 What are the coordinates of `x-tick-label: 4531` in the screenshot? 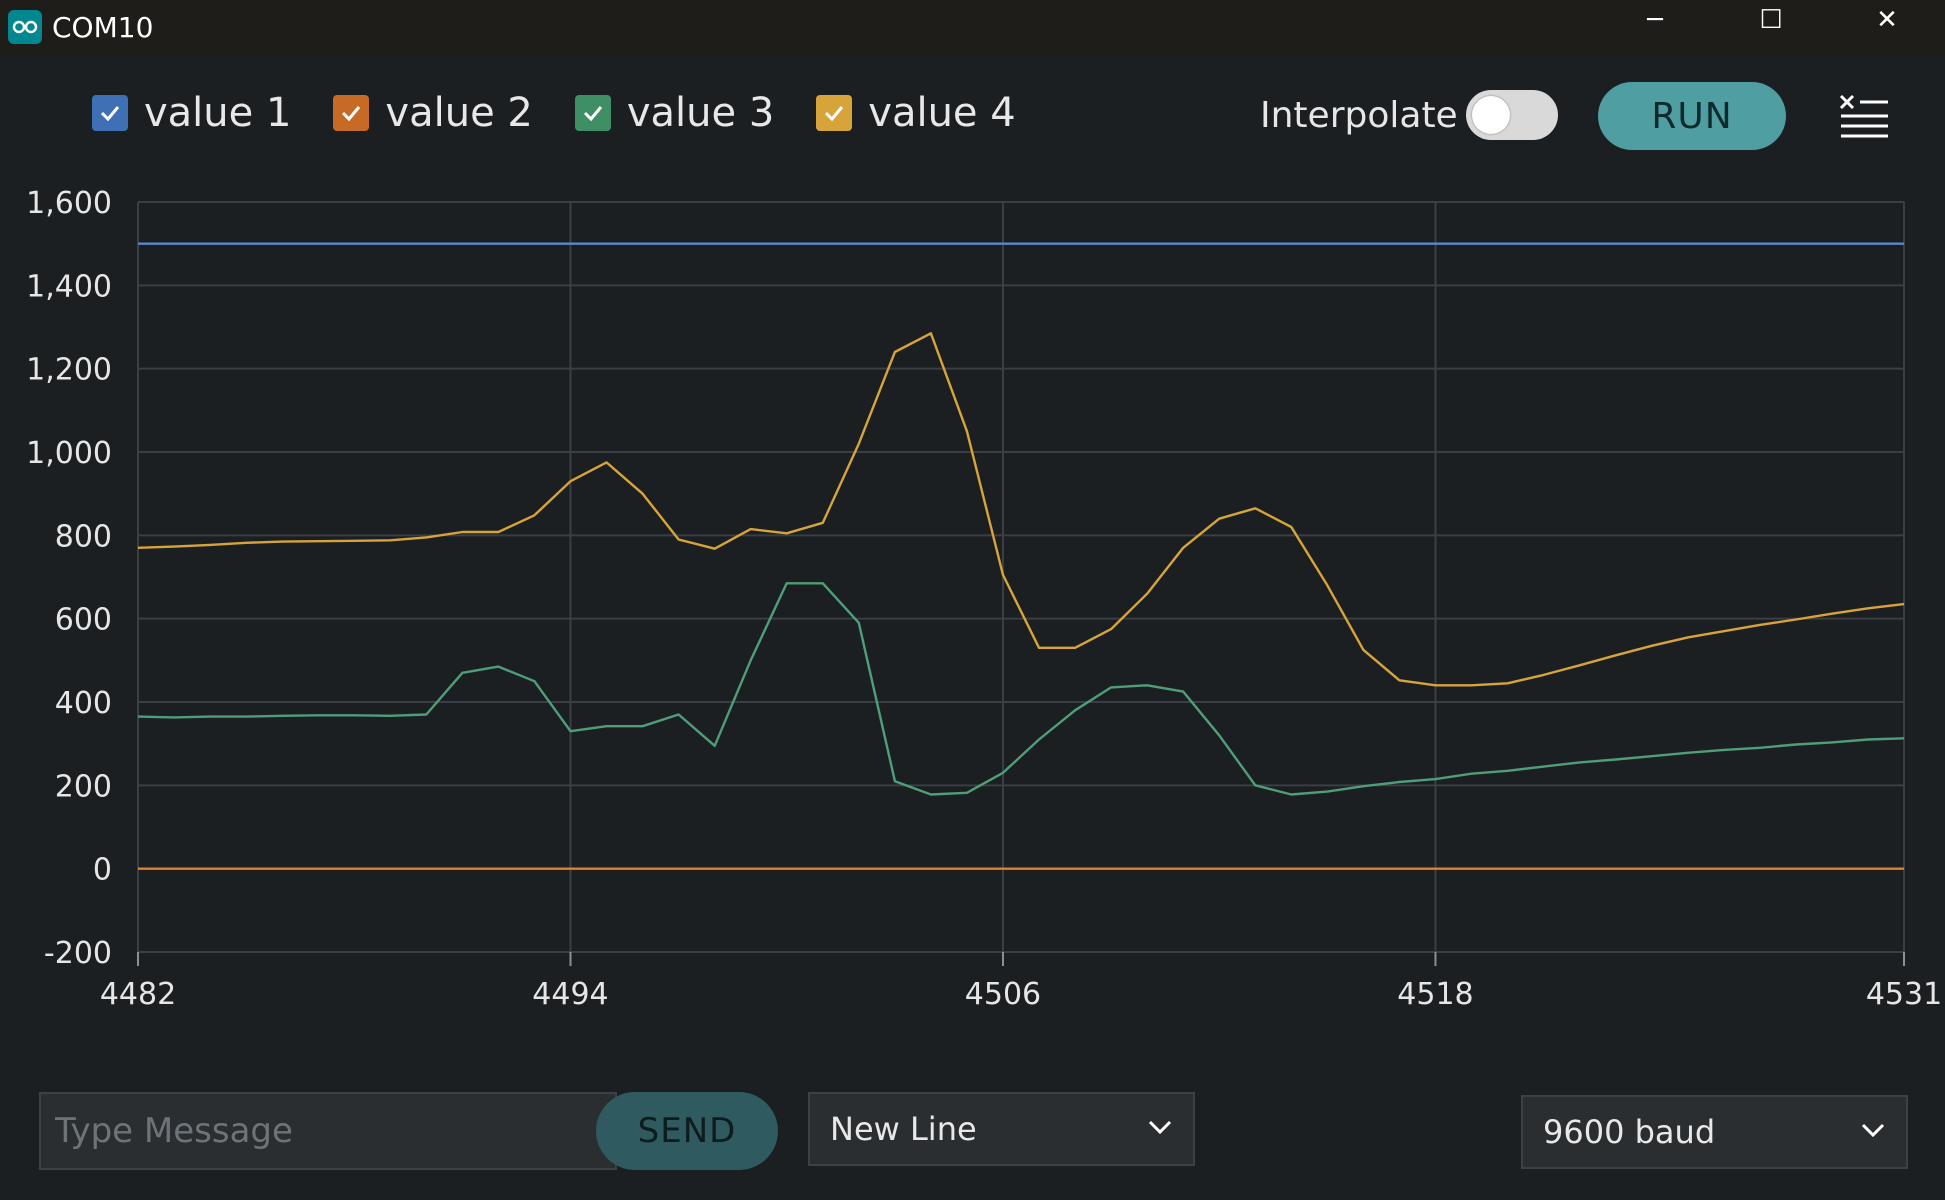 It's located at (1904, 994).